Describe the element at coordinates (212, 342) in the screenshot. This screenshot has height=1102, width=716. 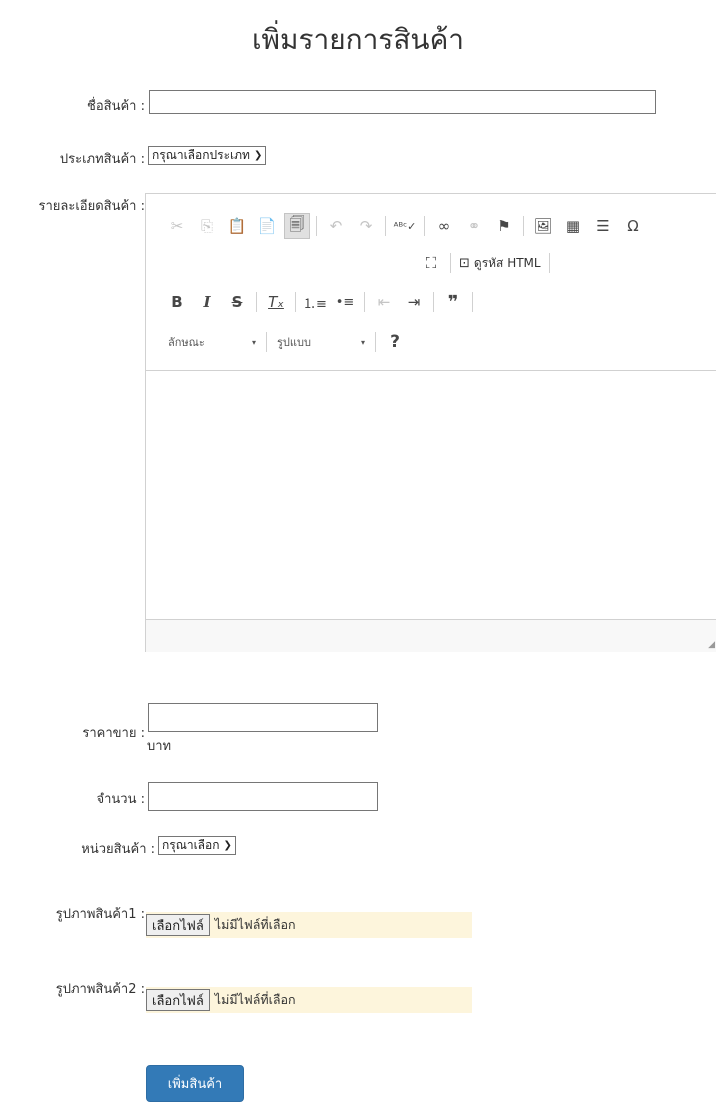
I see `styles-combo: ลักษณะ ▾` at that location.